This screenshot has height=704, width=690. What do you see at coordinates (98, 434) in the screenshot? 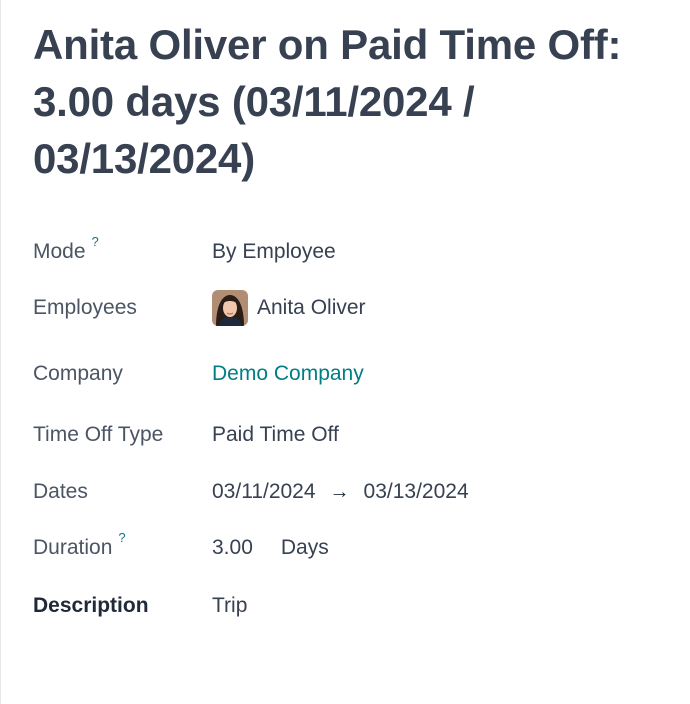
I see `time-off-type-label: Time Off Type` at bounding box center [98, 434].